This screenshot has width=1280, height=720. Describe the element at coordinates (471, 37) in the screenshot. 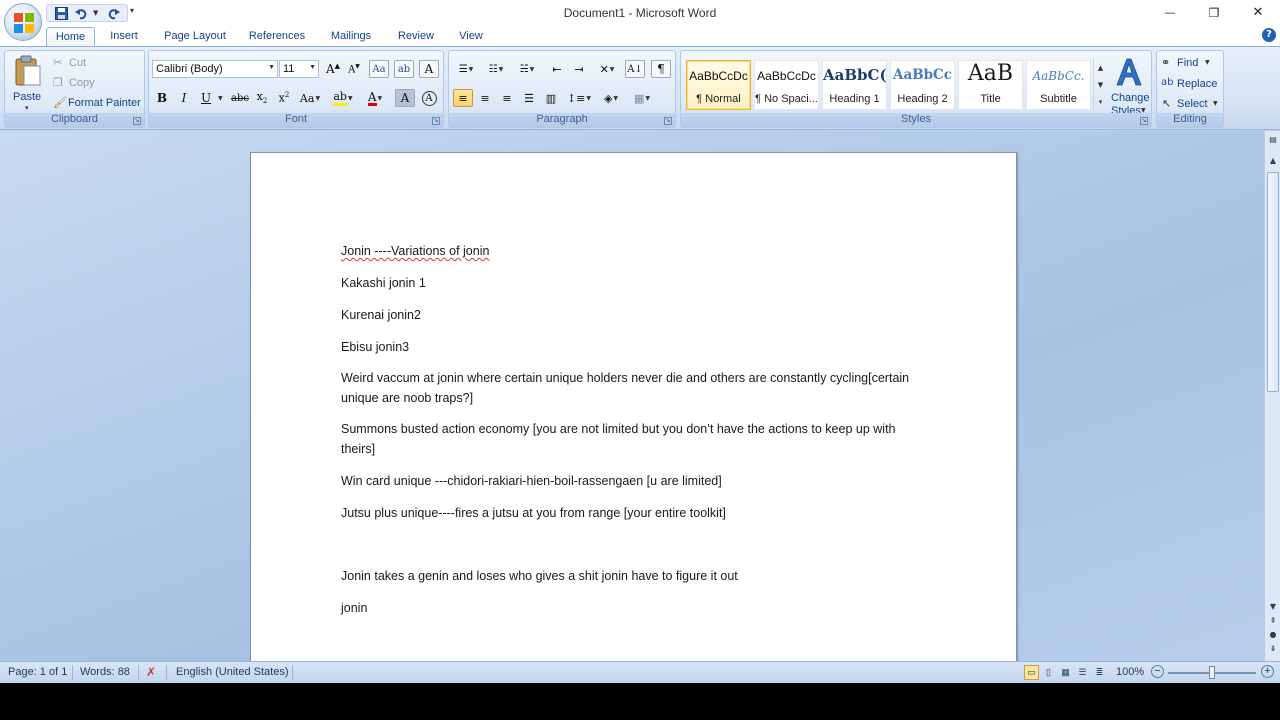

I see `tab-view: View` at that location.